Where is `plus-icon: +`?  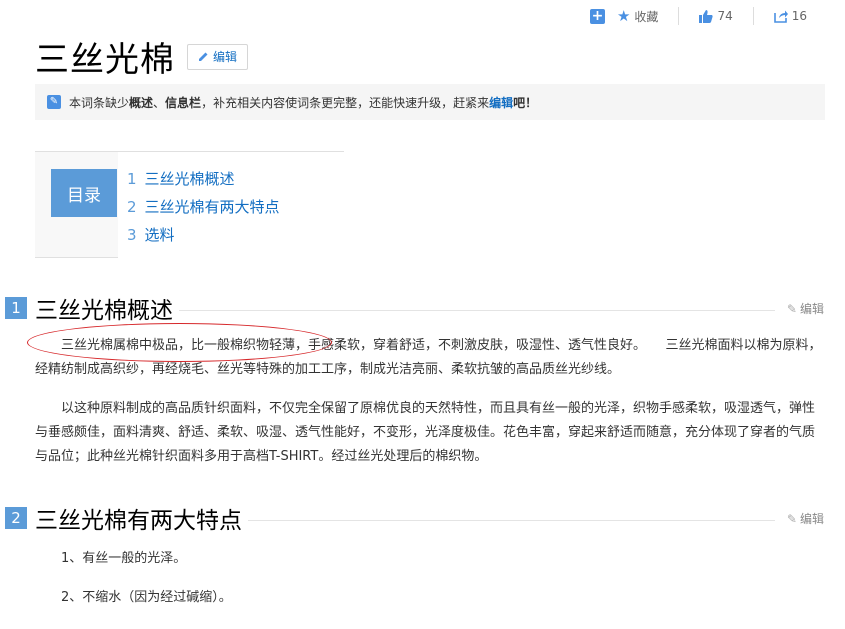
plus-icon: + is located at coordinates (597, 15).